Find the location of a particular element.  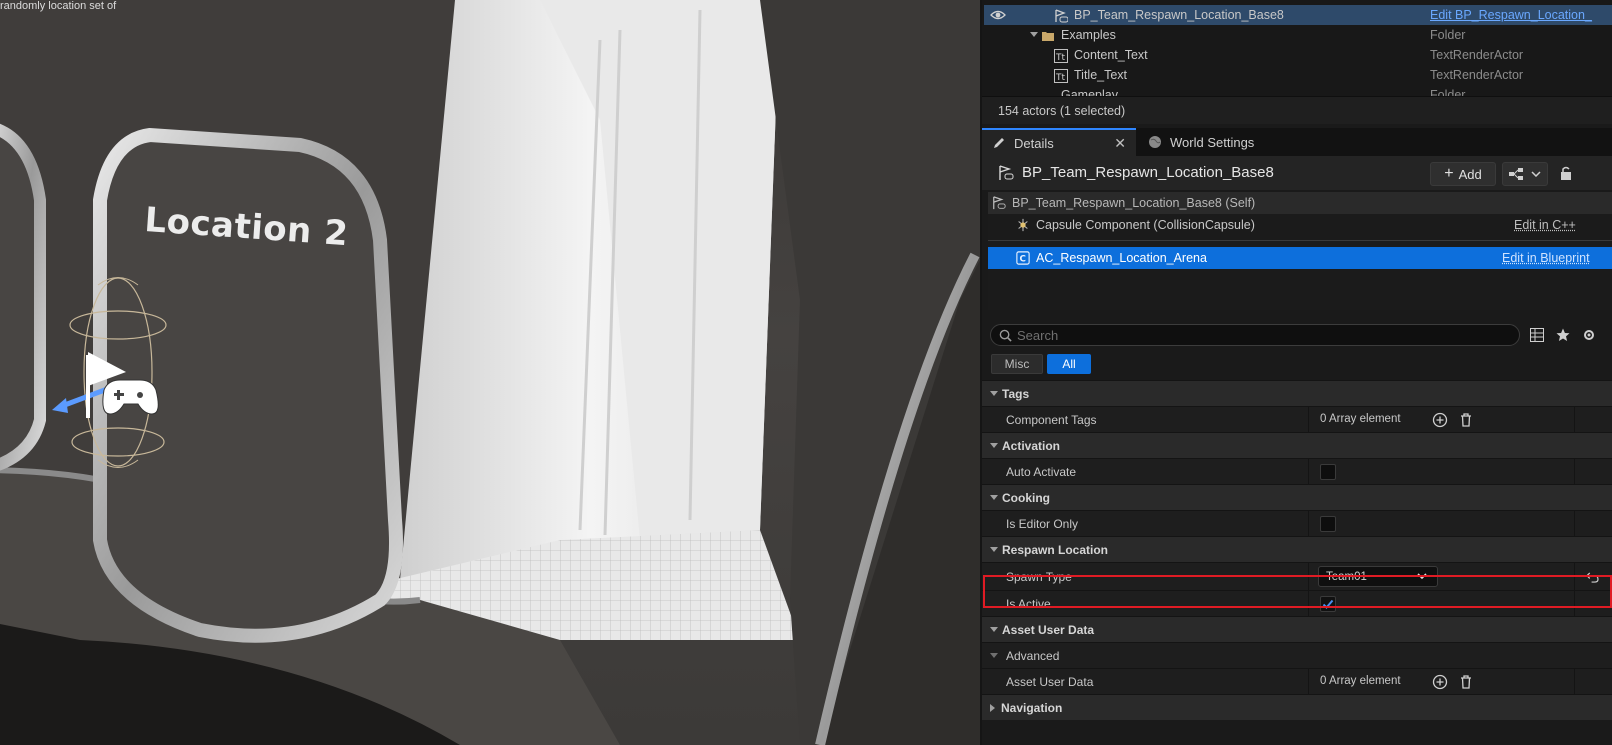

plus-icon: + is located at coordinates (1449, 173).